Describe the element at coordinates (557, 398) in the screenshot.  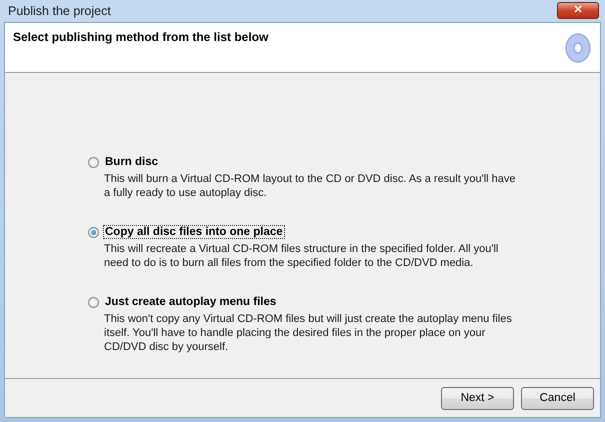
I see `cancel-button: Cancel` at that location.